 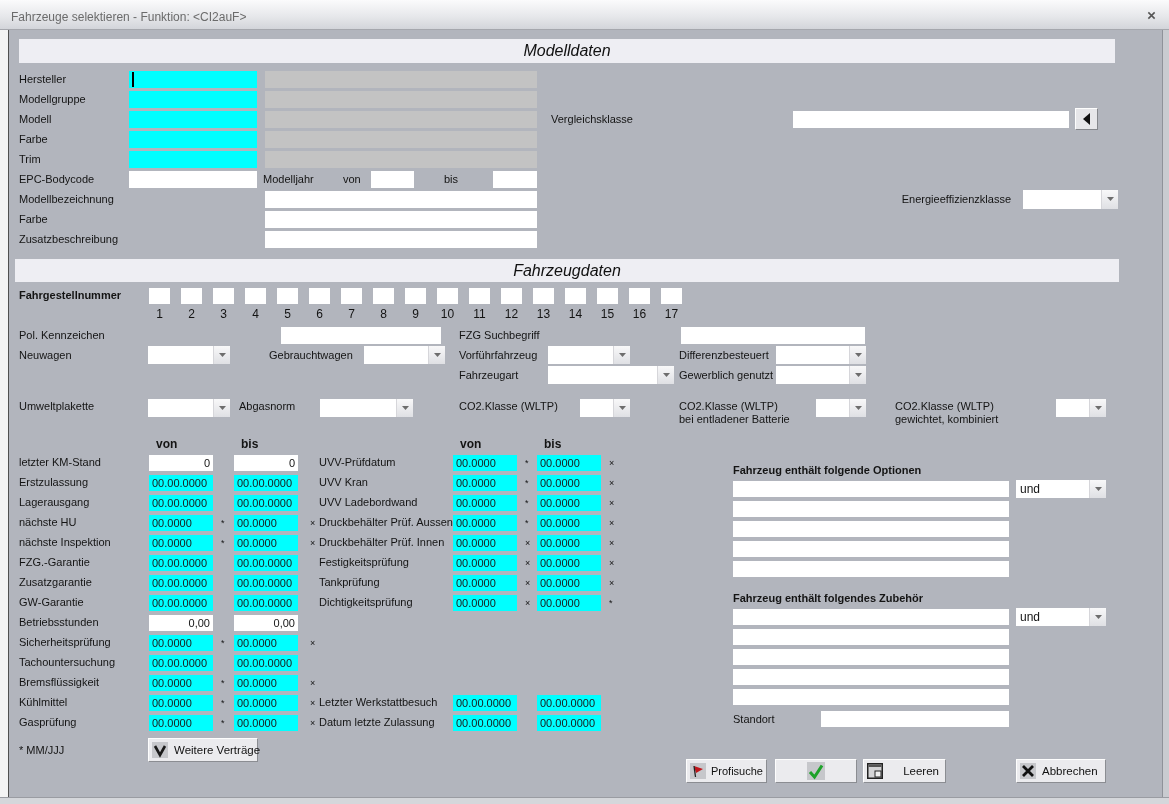 What do you see at coordinates (1061, 489) in the screenshot?
I see `dropdown: und` at bounding box center [1061, 489].